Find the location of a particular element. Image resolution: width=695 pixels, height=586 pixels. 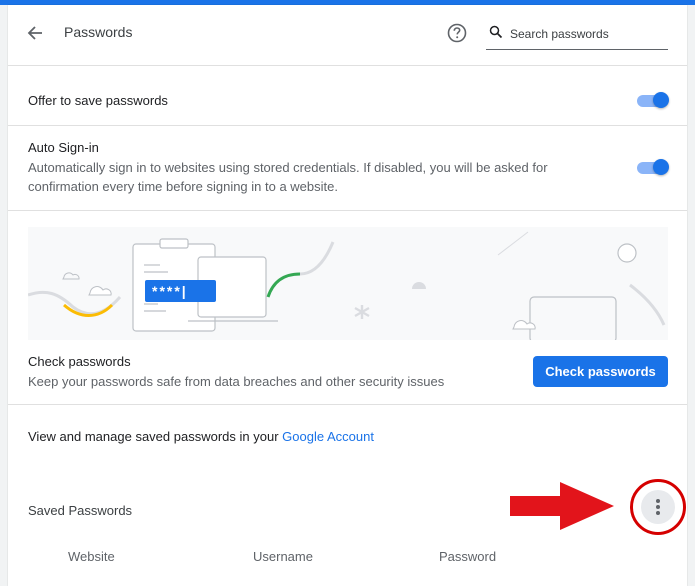

arrow-back-icon is located at coordinates (34, 33).